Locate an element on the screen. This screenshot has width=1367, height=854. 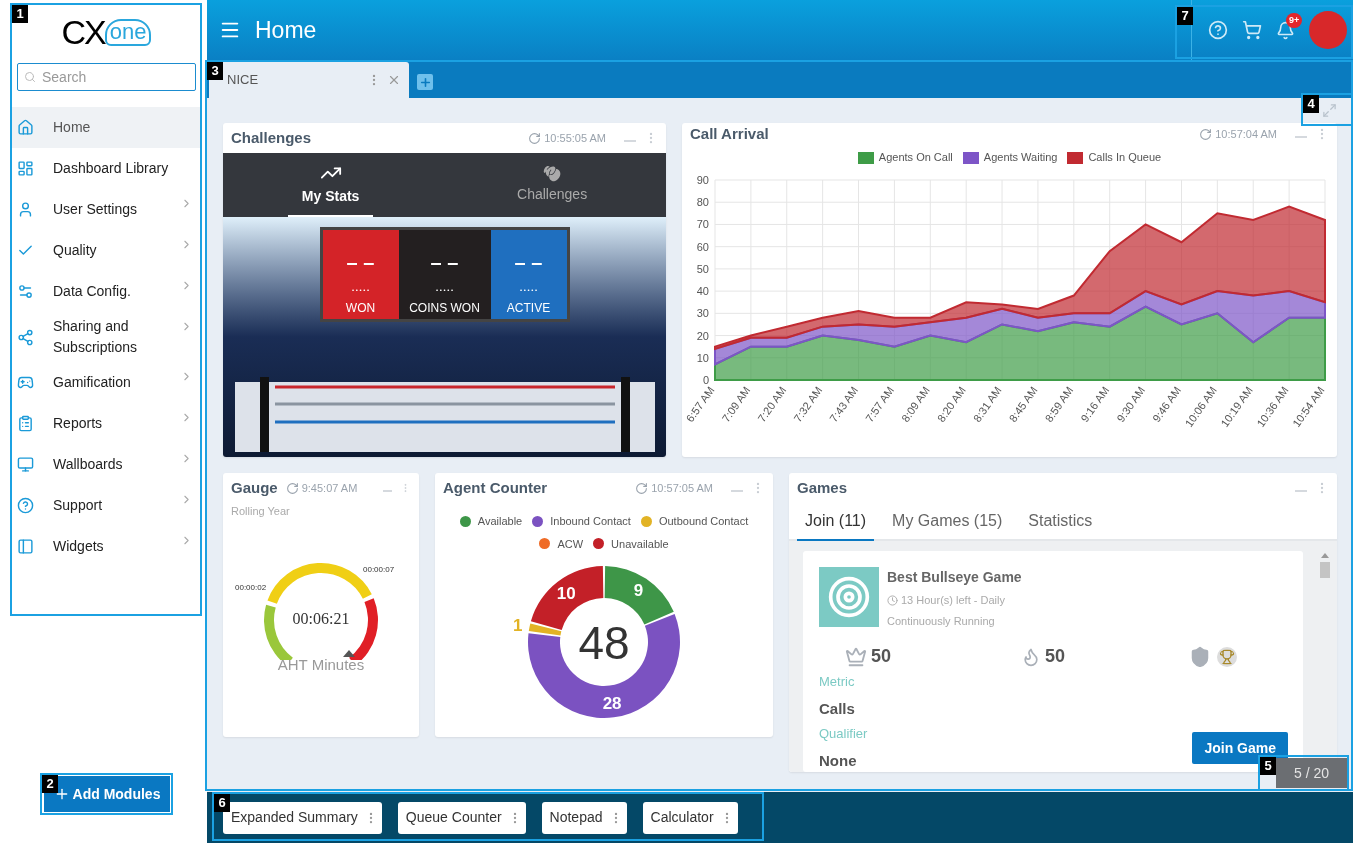
sidebar-item: Data Config. is located at coordinates (106, 291).